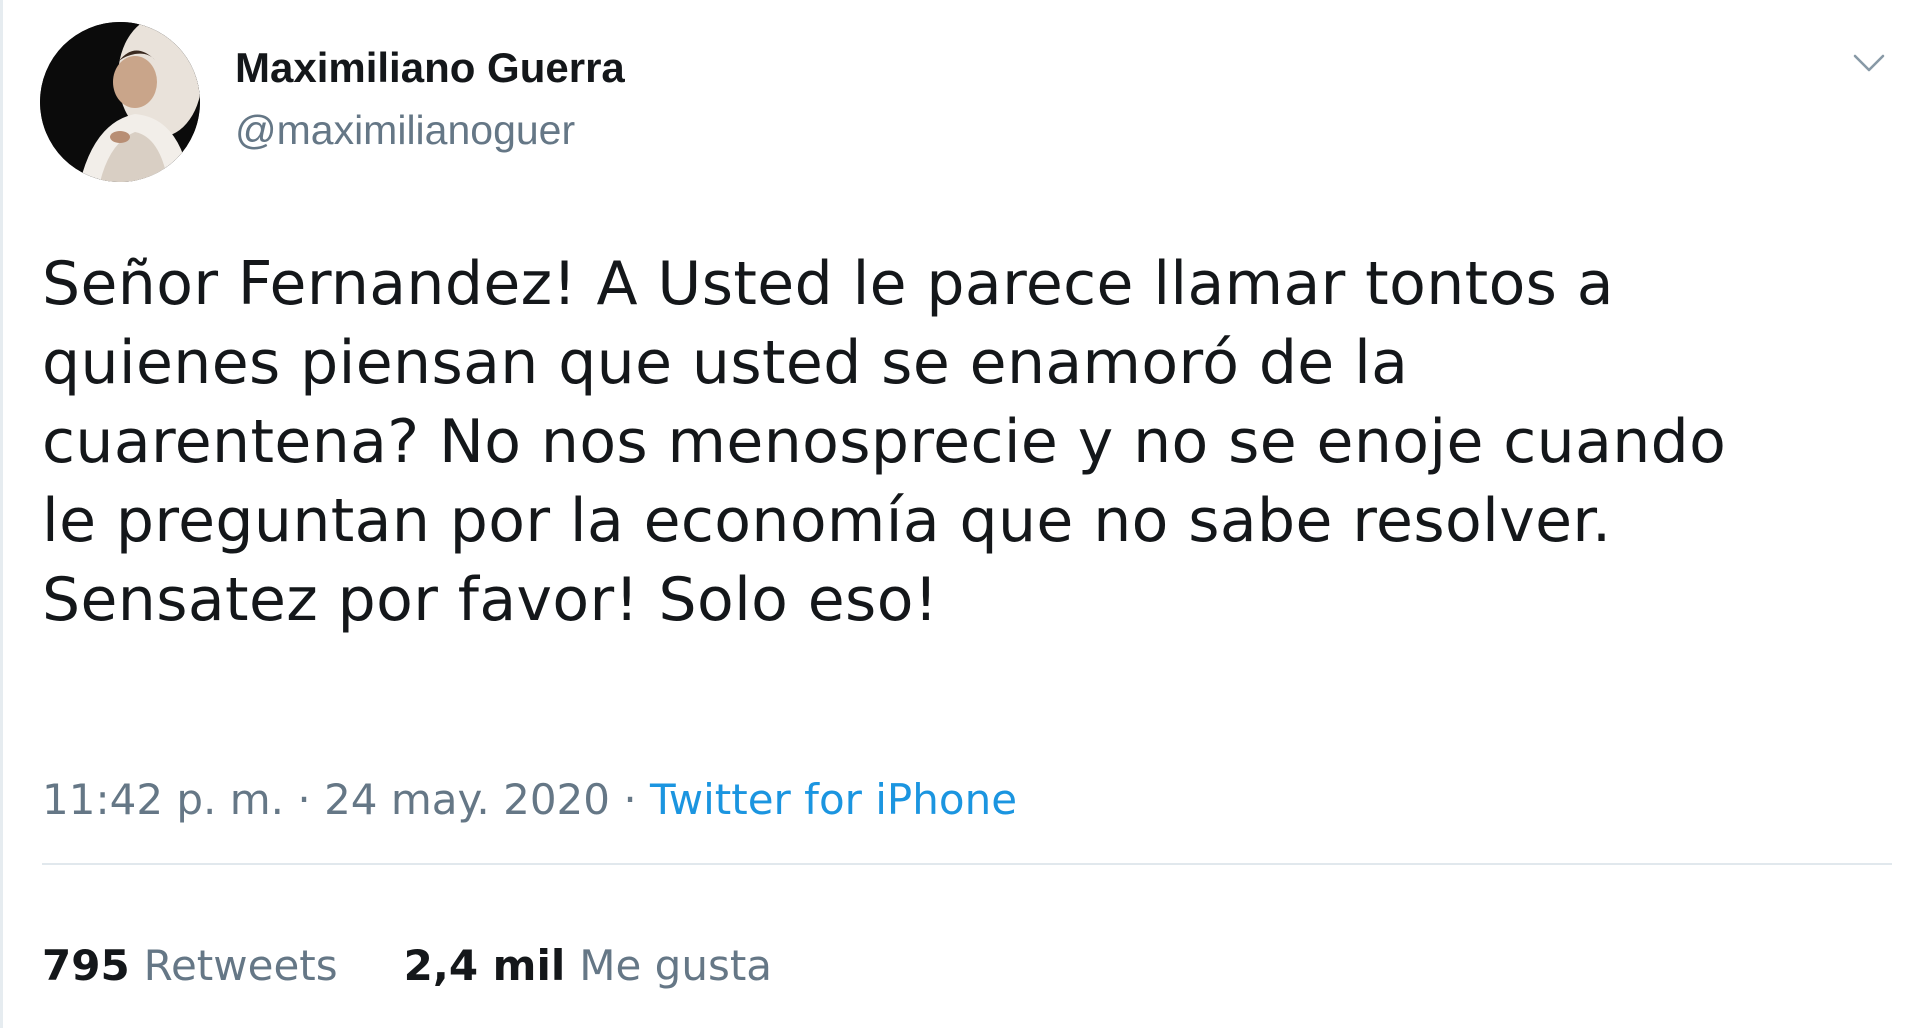  What do you see at coordinates (1, 514) in the screenshot?
I see `page-edge` at bounding box center [1, 514].